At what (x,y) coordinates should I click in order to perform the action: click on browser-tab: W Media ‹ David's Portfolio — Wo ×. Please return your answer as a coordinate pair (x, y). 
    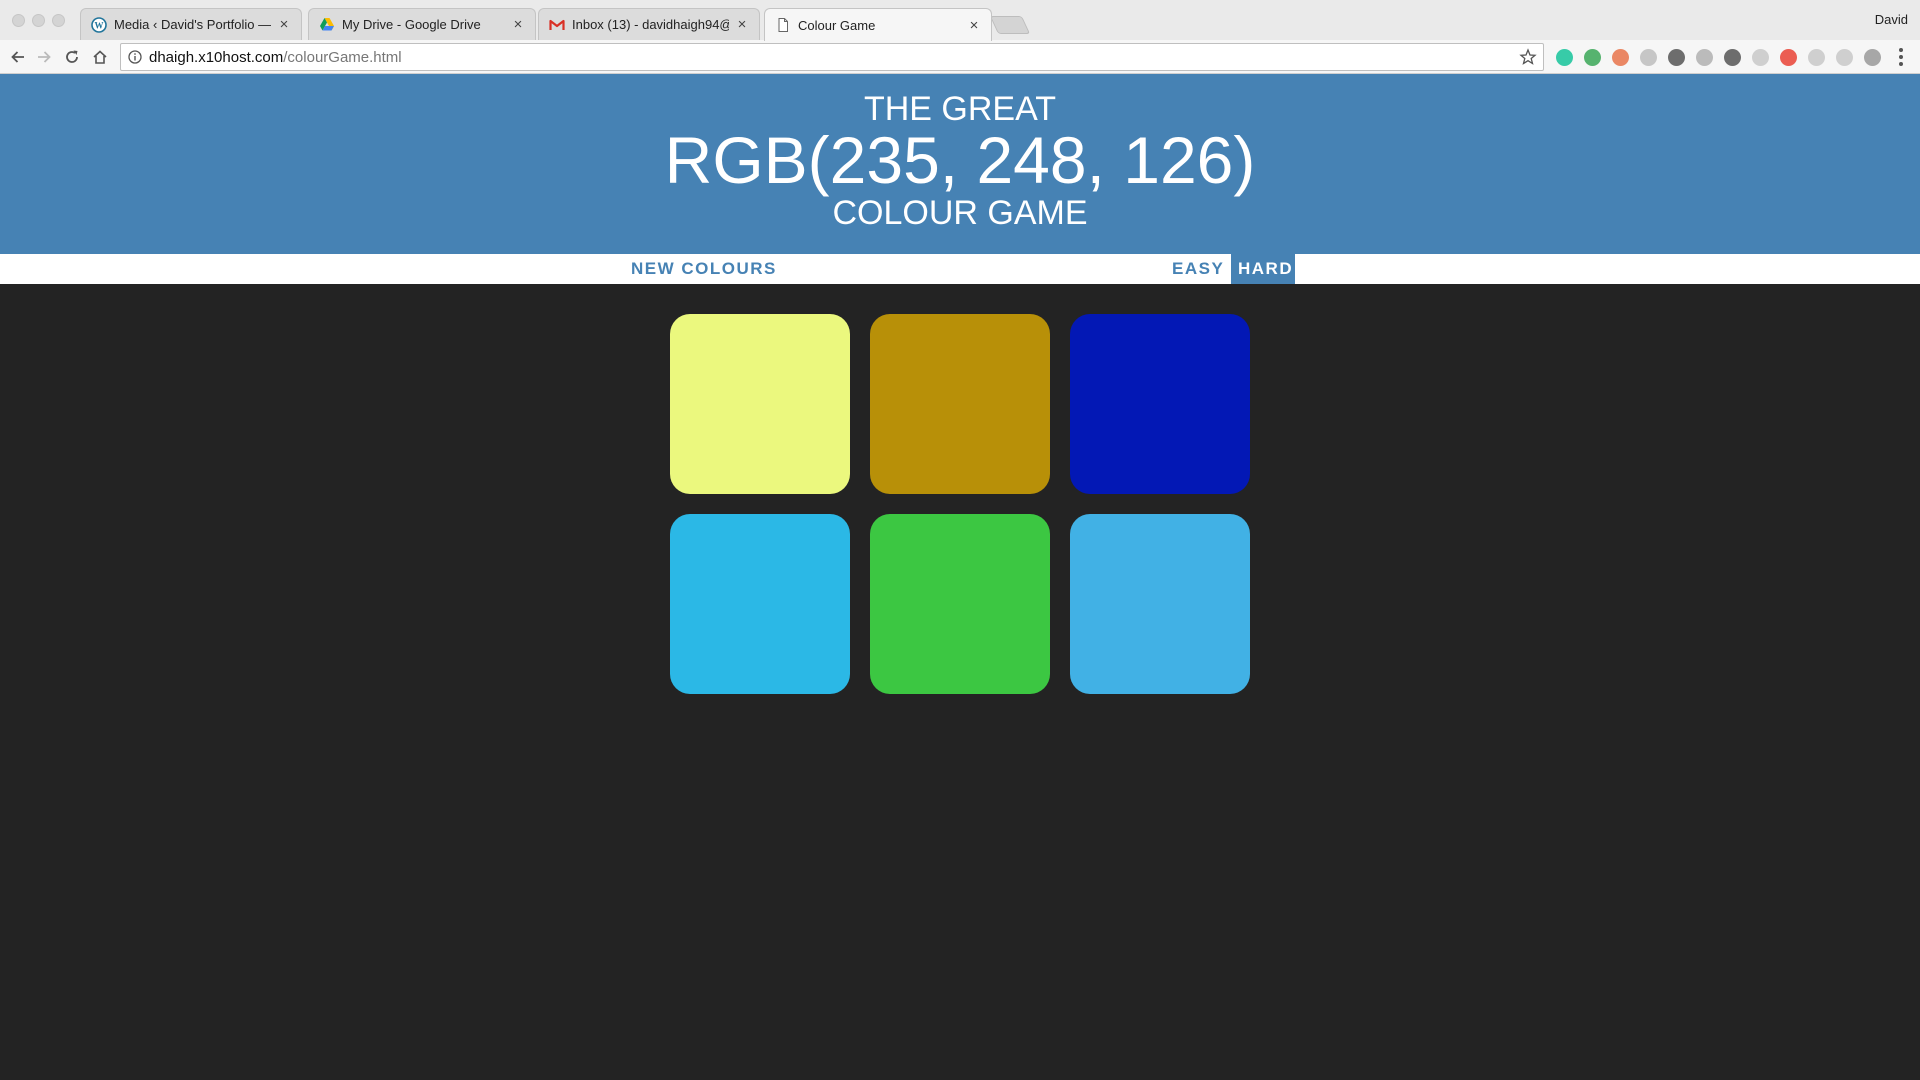
    Looking at the image, I should click on (191, 24).